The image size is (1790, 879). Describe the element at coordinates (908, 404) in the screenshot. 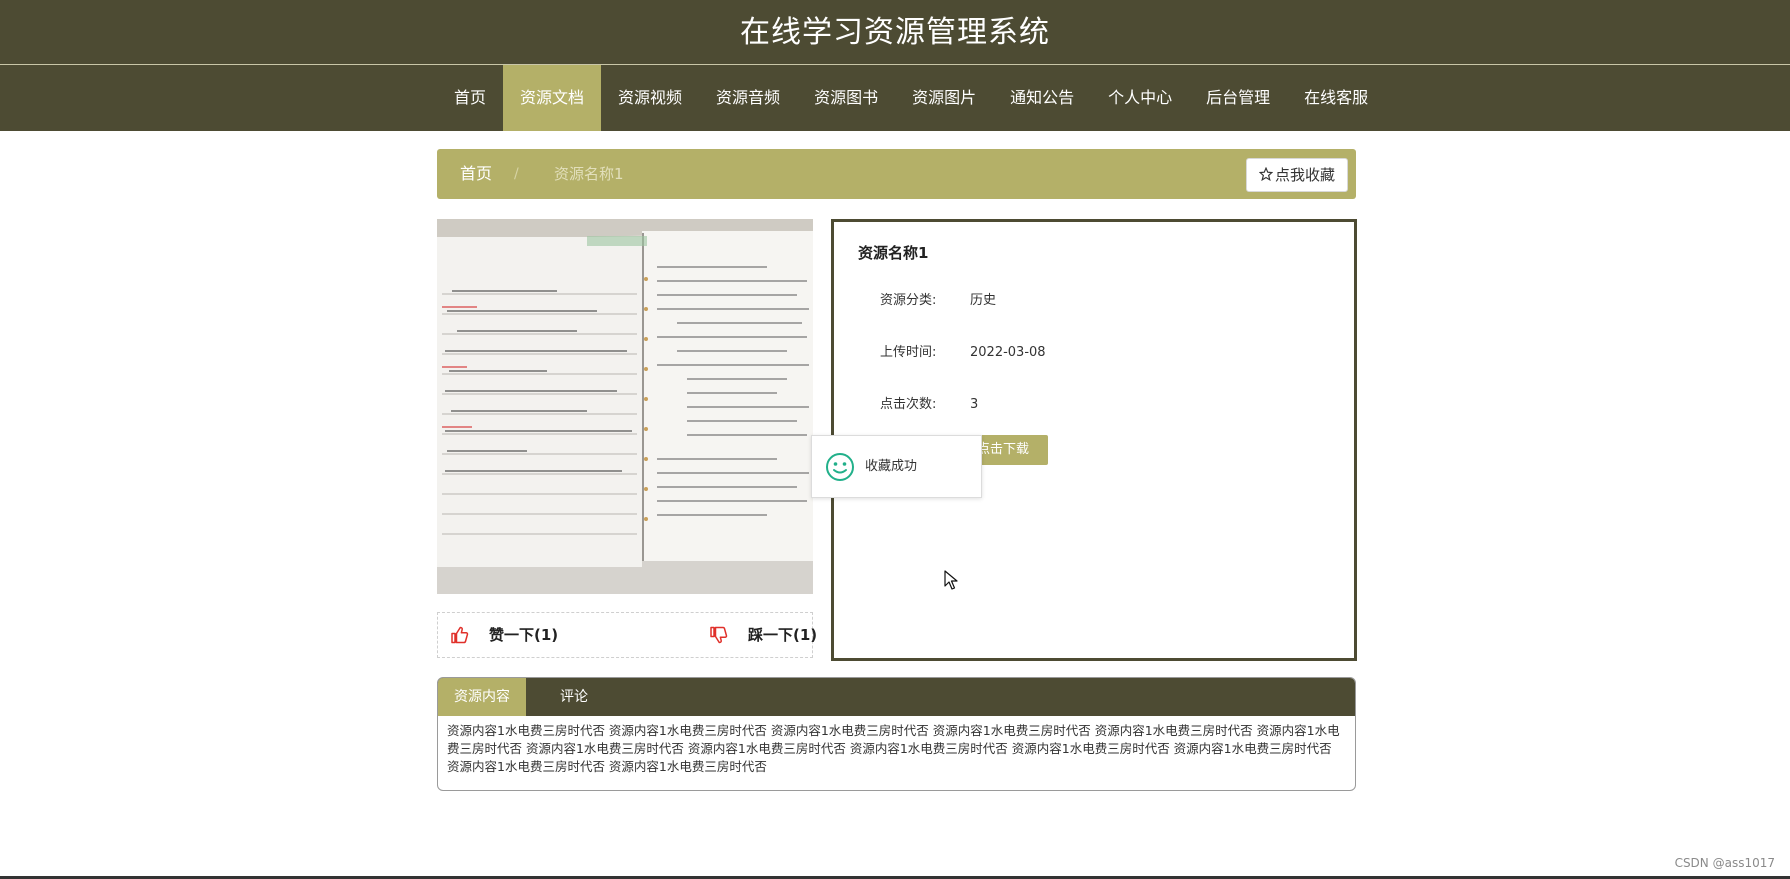

I see `detail-key: 点击次数:` at that location.